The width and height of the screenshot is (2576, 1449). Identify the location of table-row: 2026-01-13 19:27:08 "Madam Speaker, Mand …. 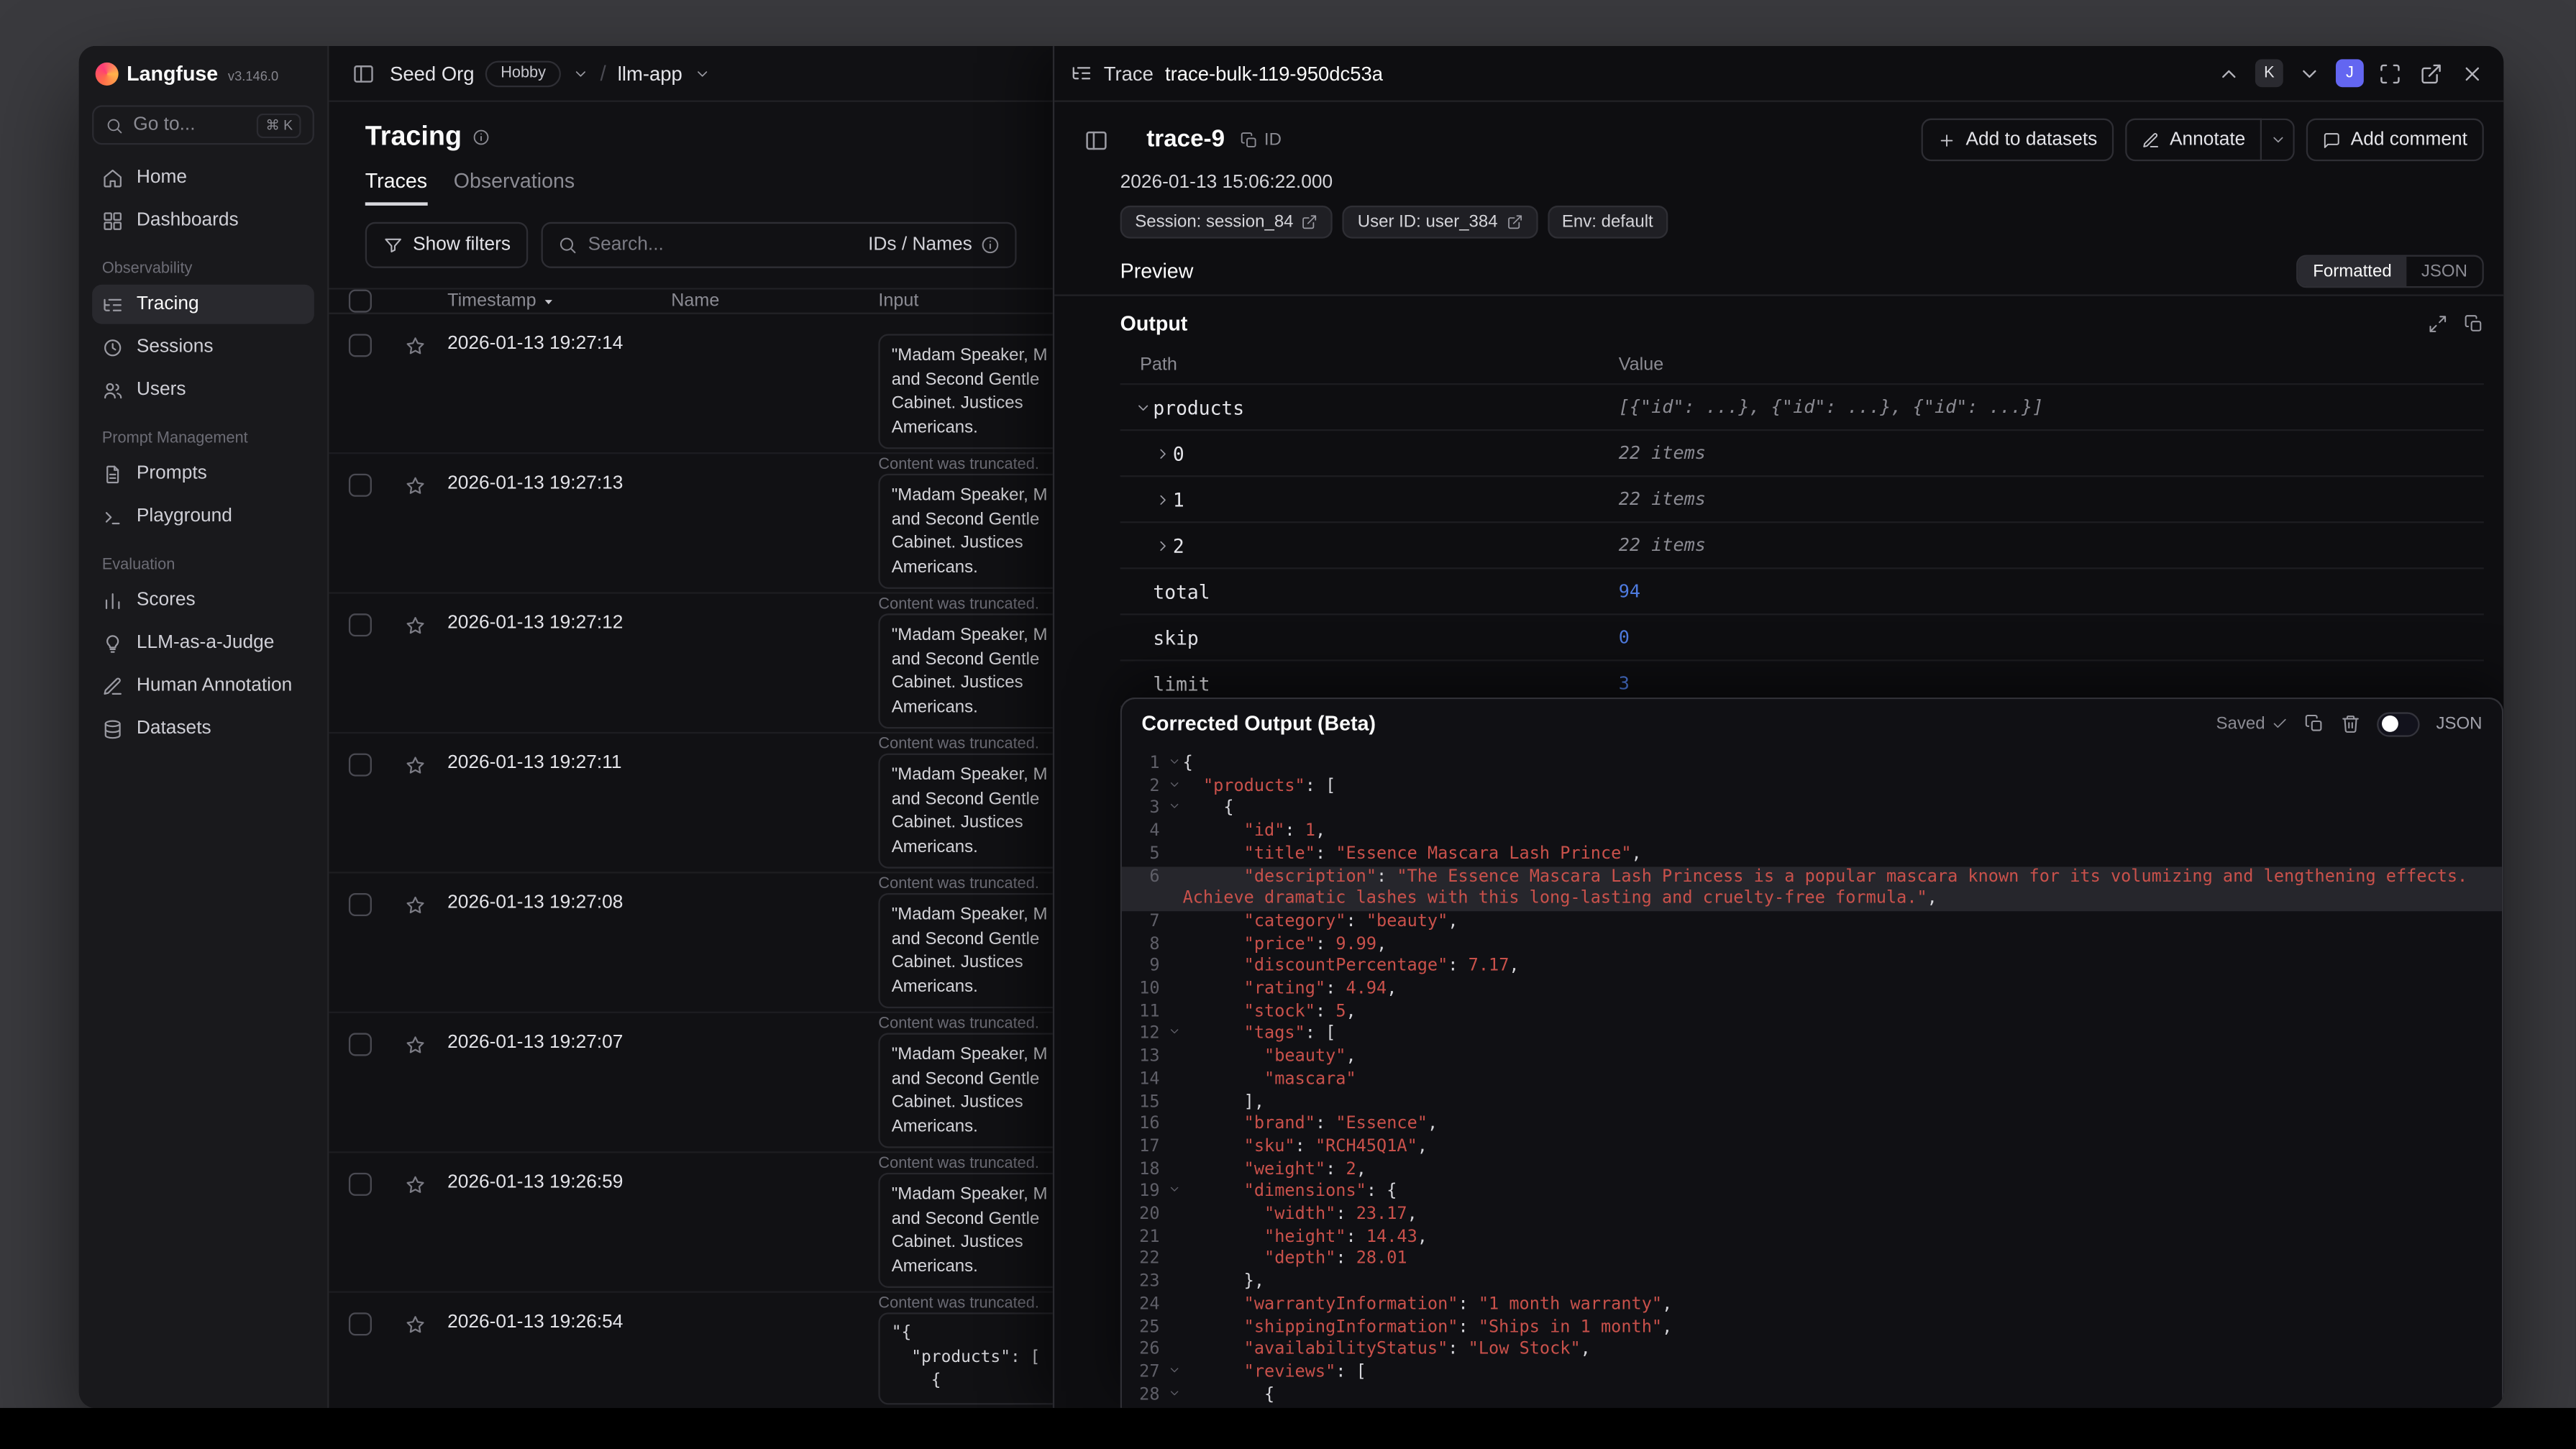
(691, 953).